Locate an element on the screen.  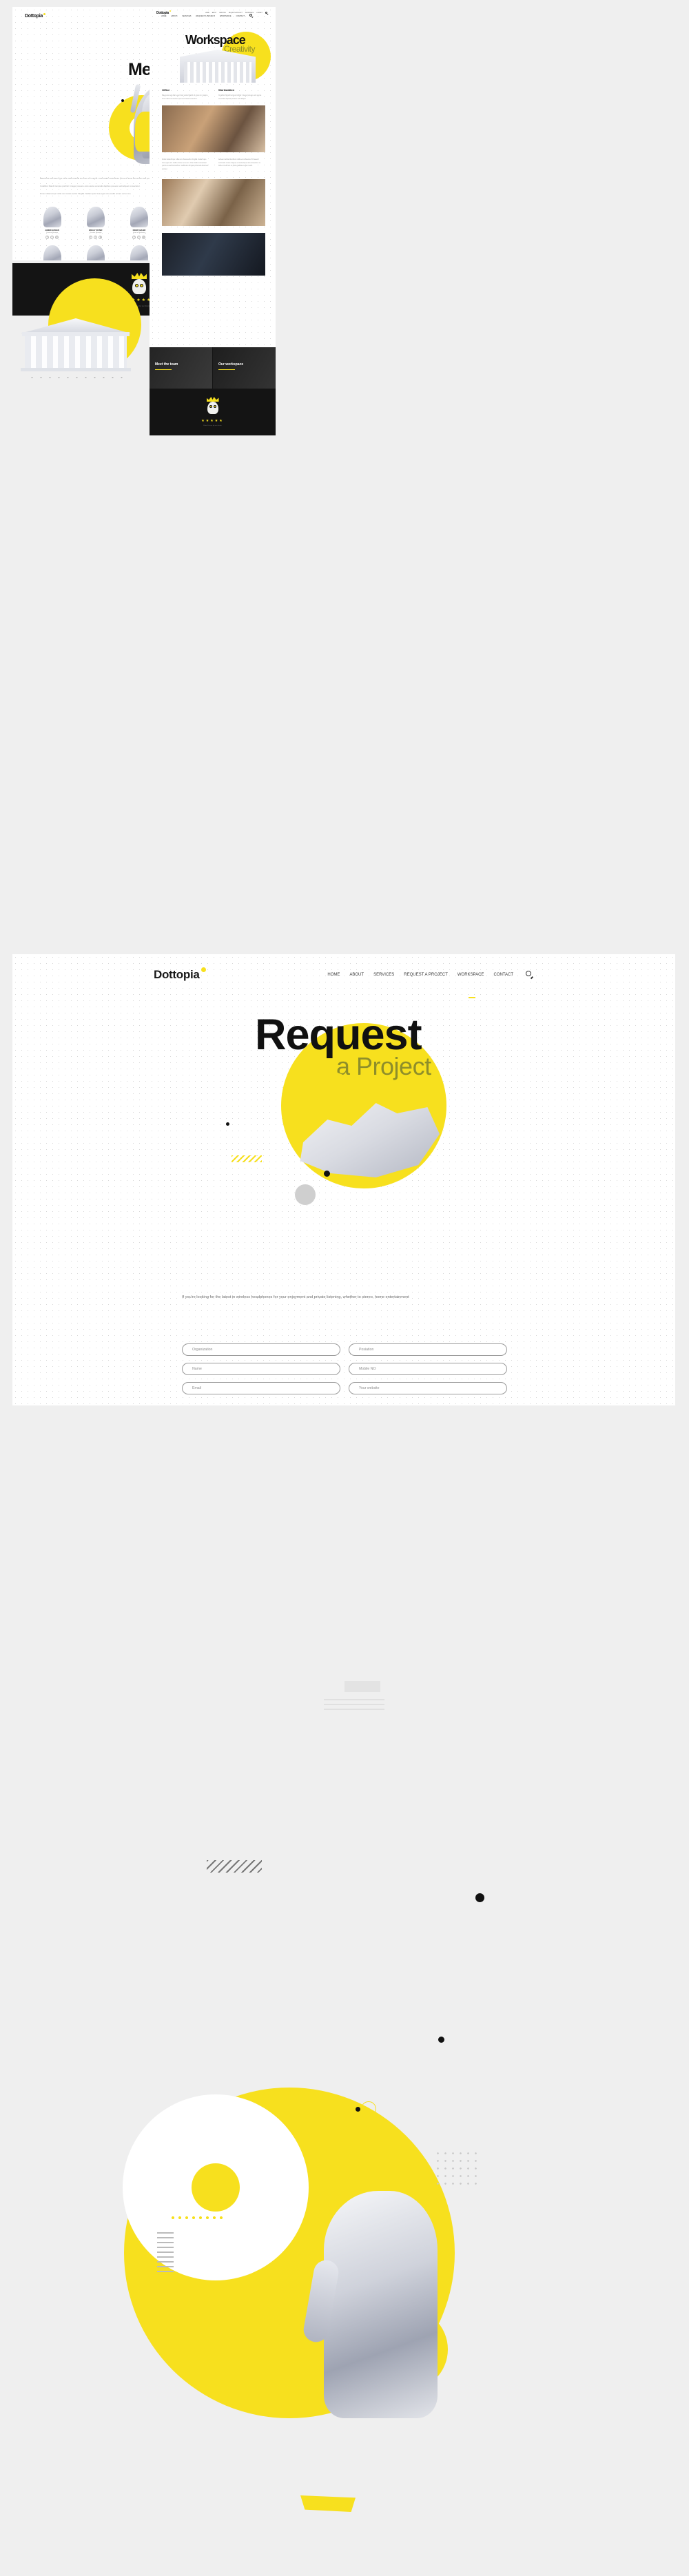
rating-stars-2: ★★★★★ is located at coordinates (212, 421).